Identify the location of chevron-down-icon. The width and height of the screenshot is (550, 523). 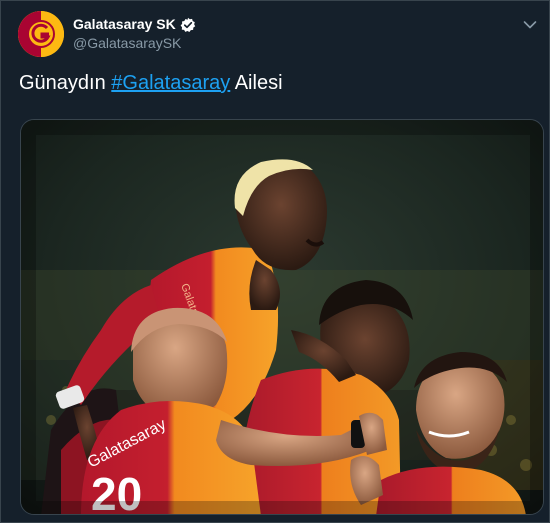
(530, 23).